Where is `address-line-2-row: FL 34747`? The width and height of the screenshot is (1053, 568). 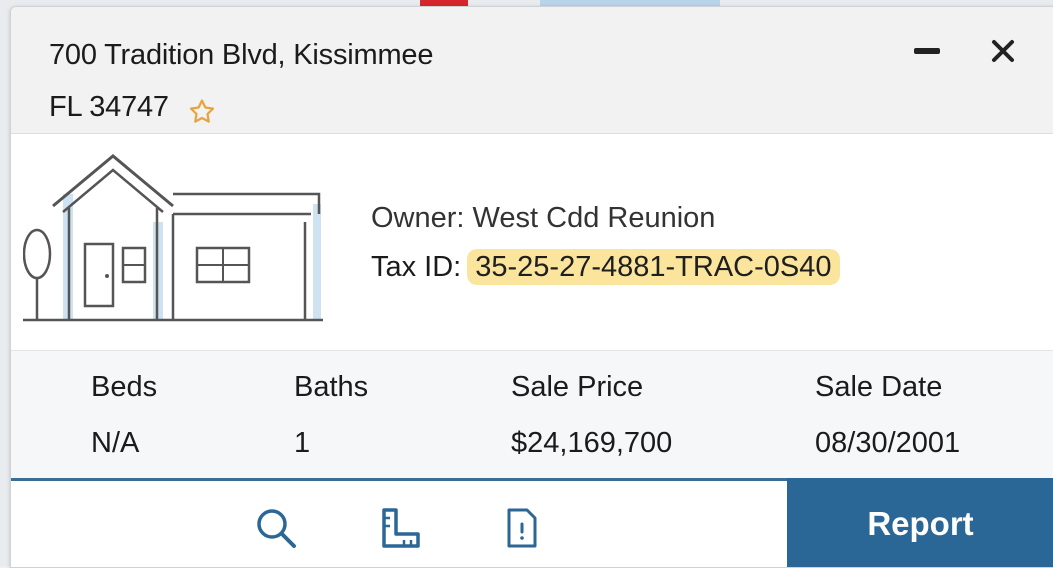
address-line-2-row: FL 34747 is located at coordinates (241, 107).